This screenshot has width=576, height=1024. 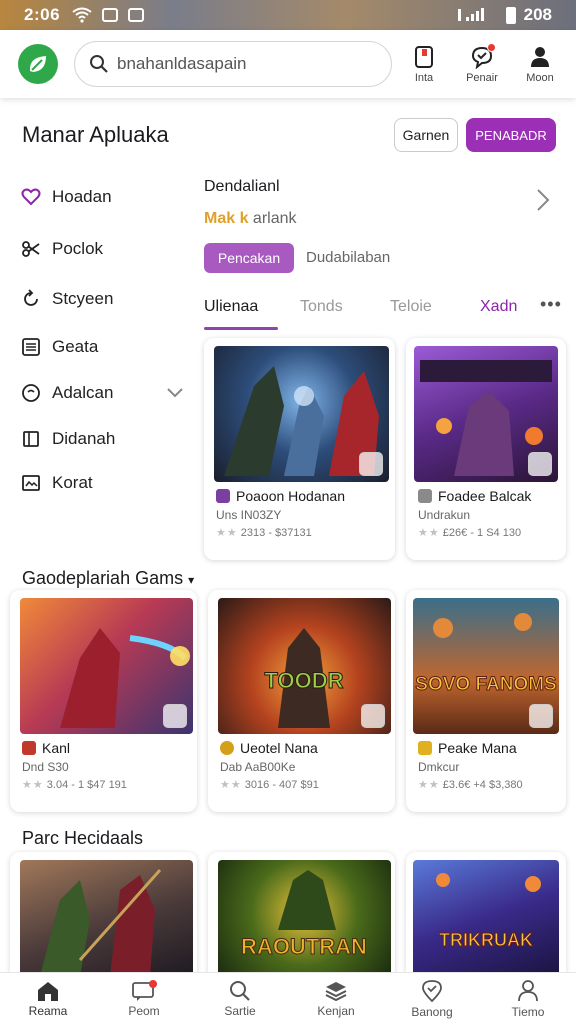 What do you see at coordinates (470, 785) in the screenshot?
I see `card-rating: ★★ £3.6€ +4 $3,380` at bounding box center [470, 785].